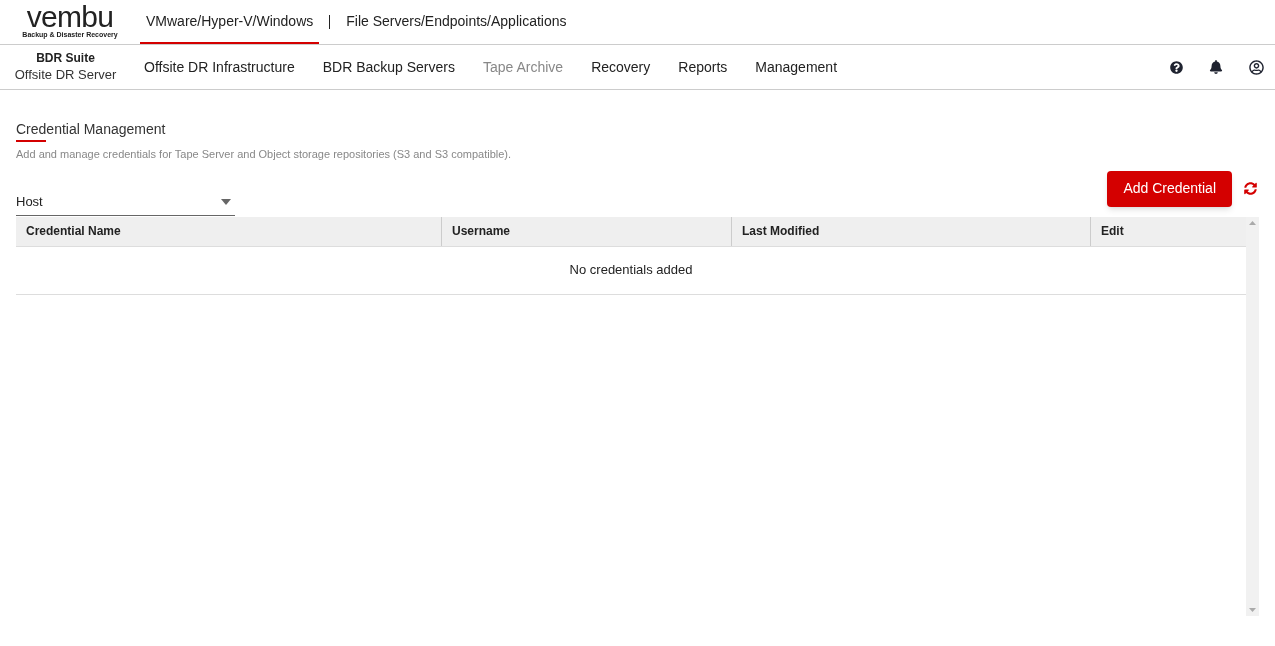 The image size is (1275, 646). What do you see at coordinates (456, 22) in the screenshot?
I see `product-tab: File Servers/Endpoints/Applications` at bounding box center [456, 22].